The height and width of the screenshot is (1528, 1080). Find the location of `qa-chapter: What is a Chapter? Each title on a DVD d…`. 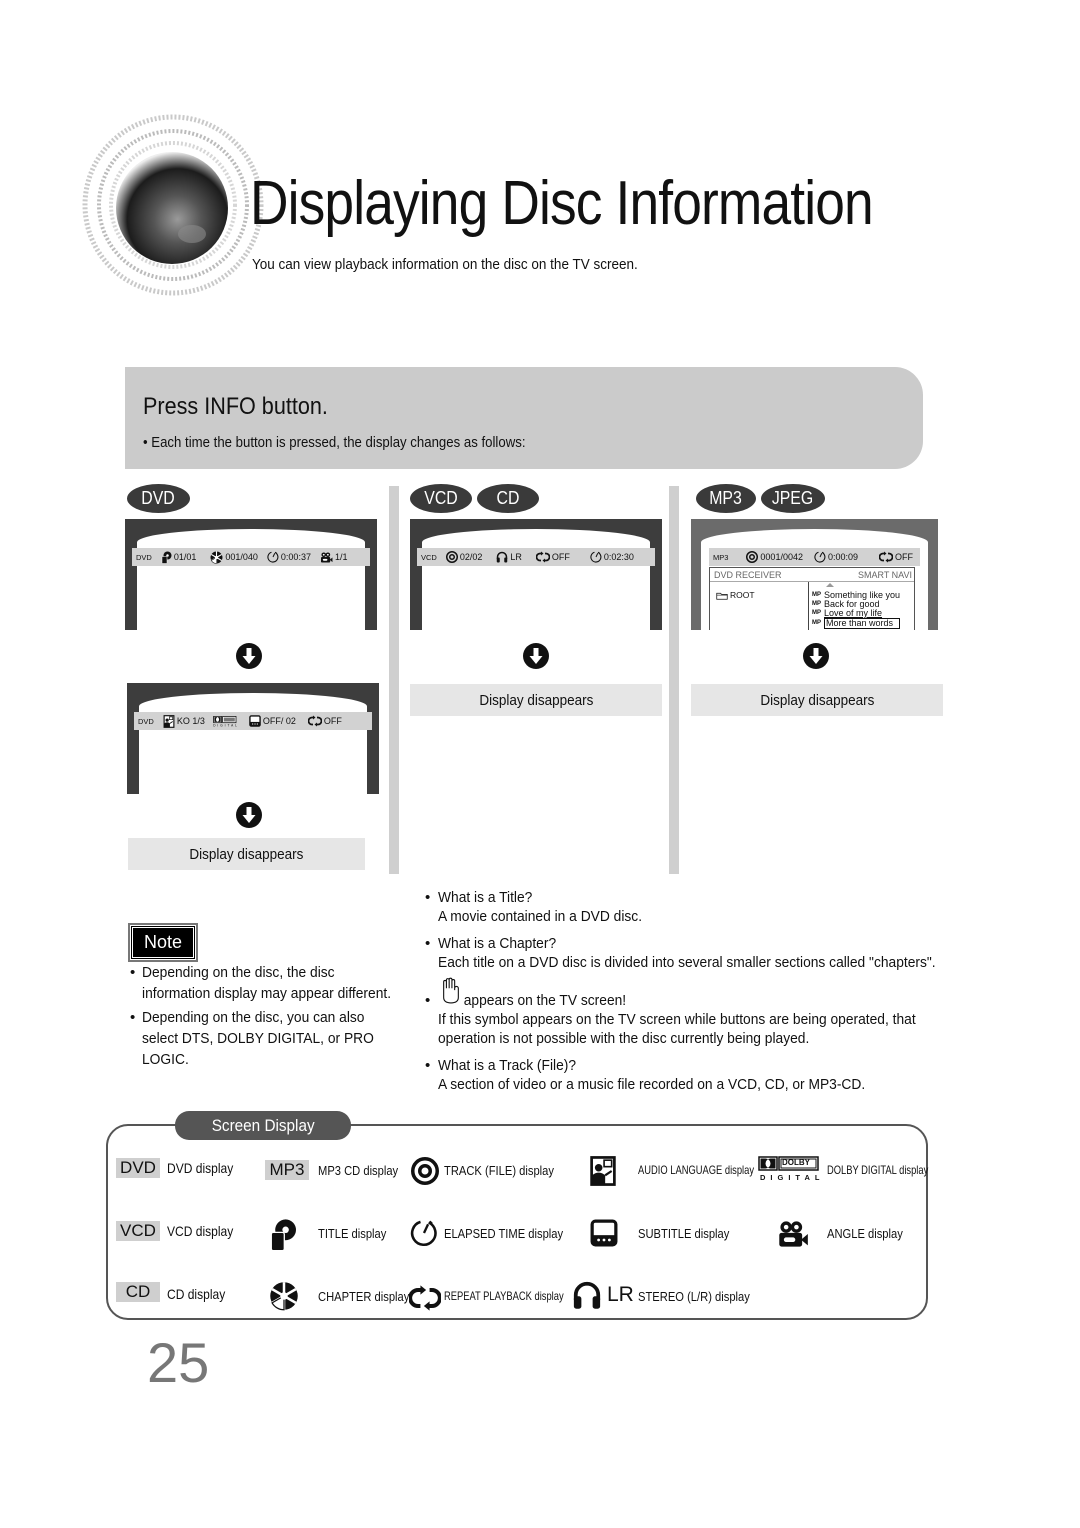

qa-chapter: What is a Chapter? Each title on a DVD d… is located at coordinates (702, 953).